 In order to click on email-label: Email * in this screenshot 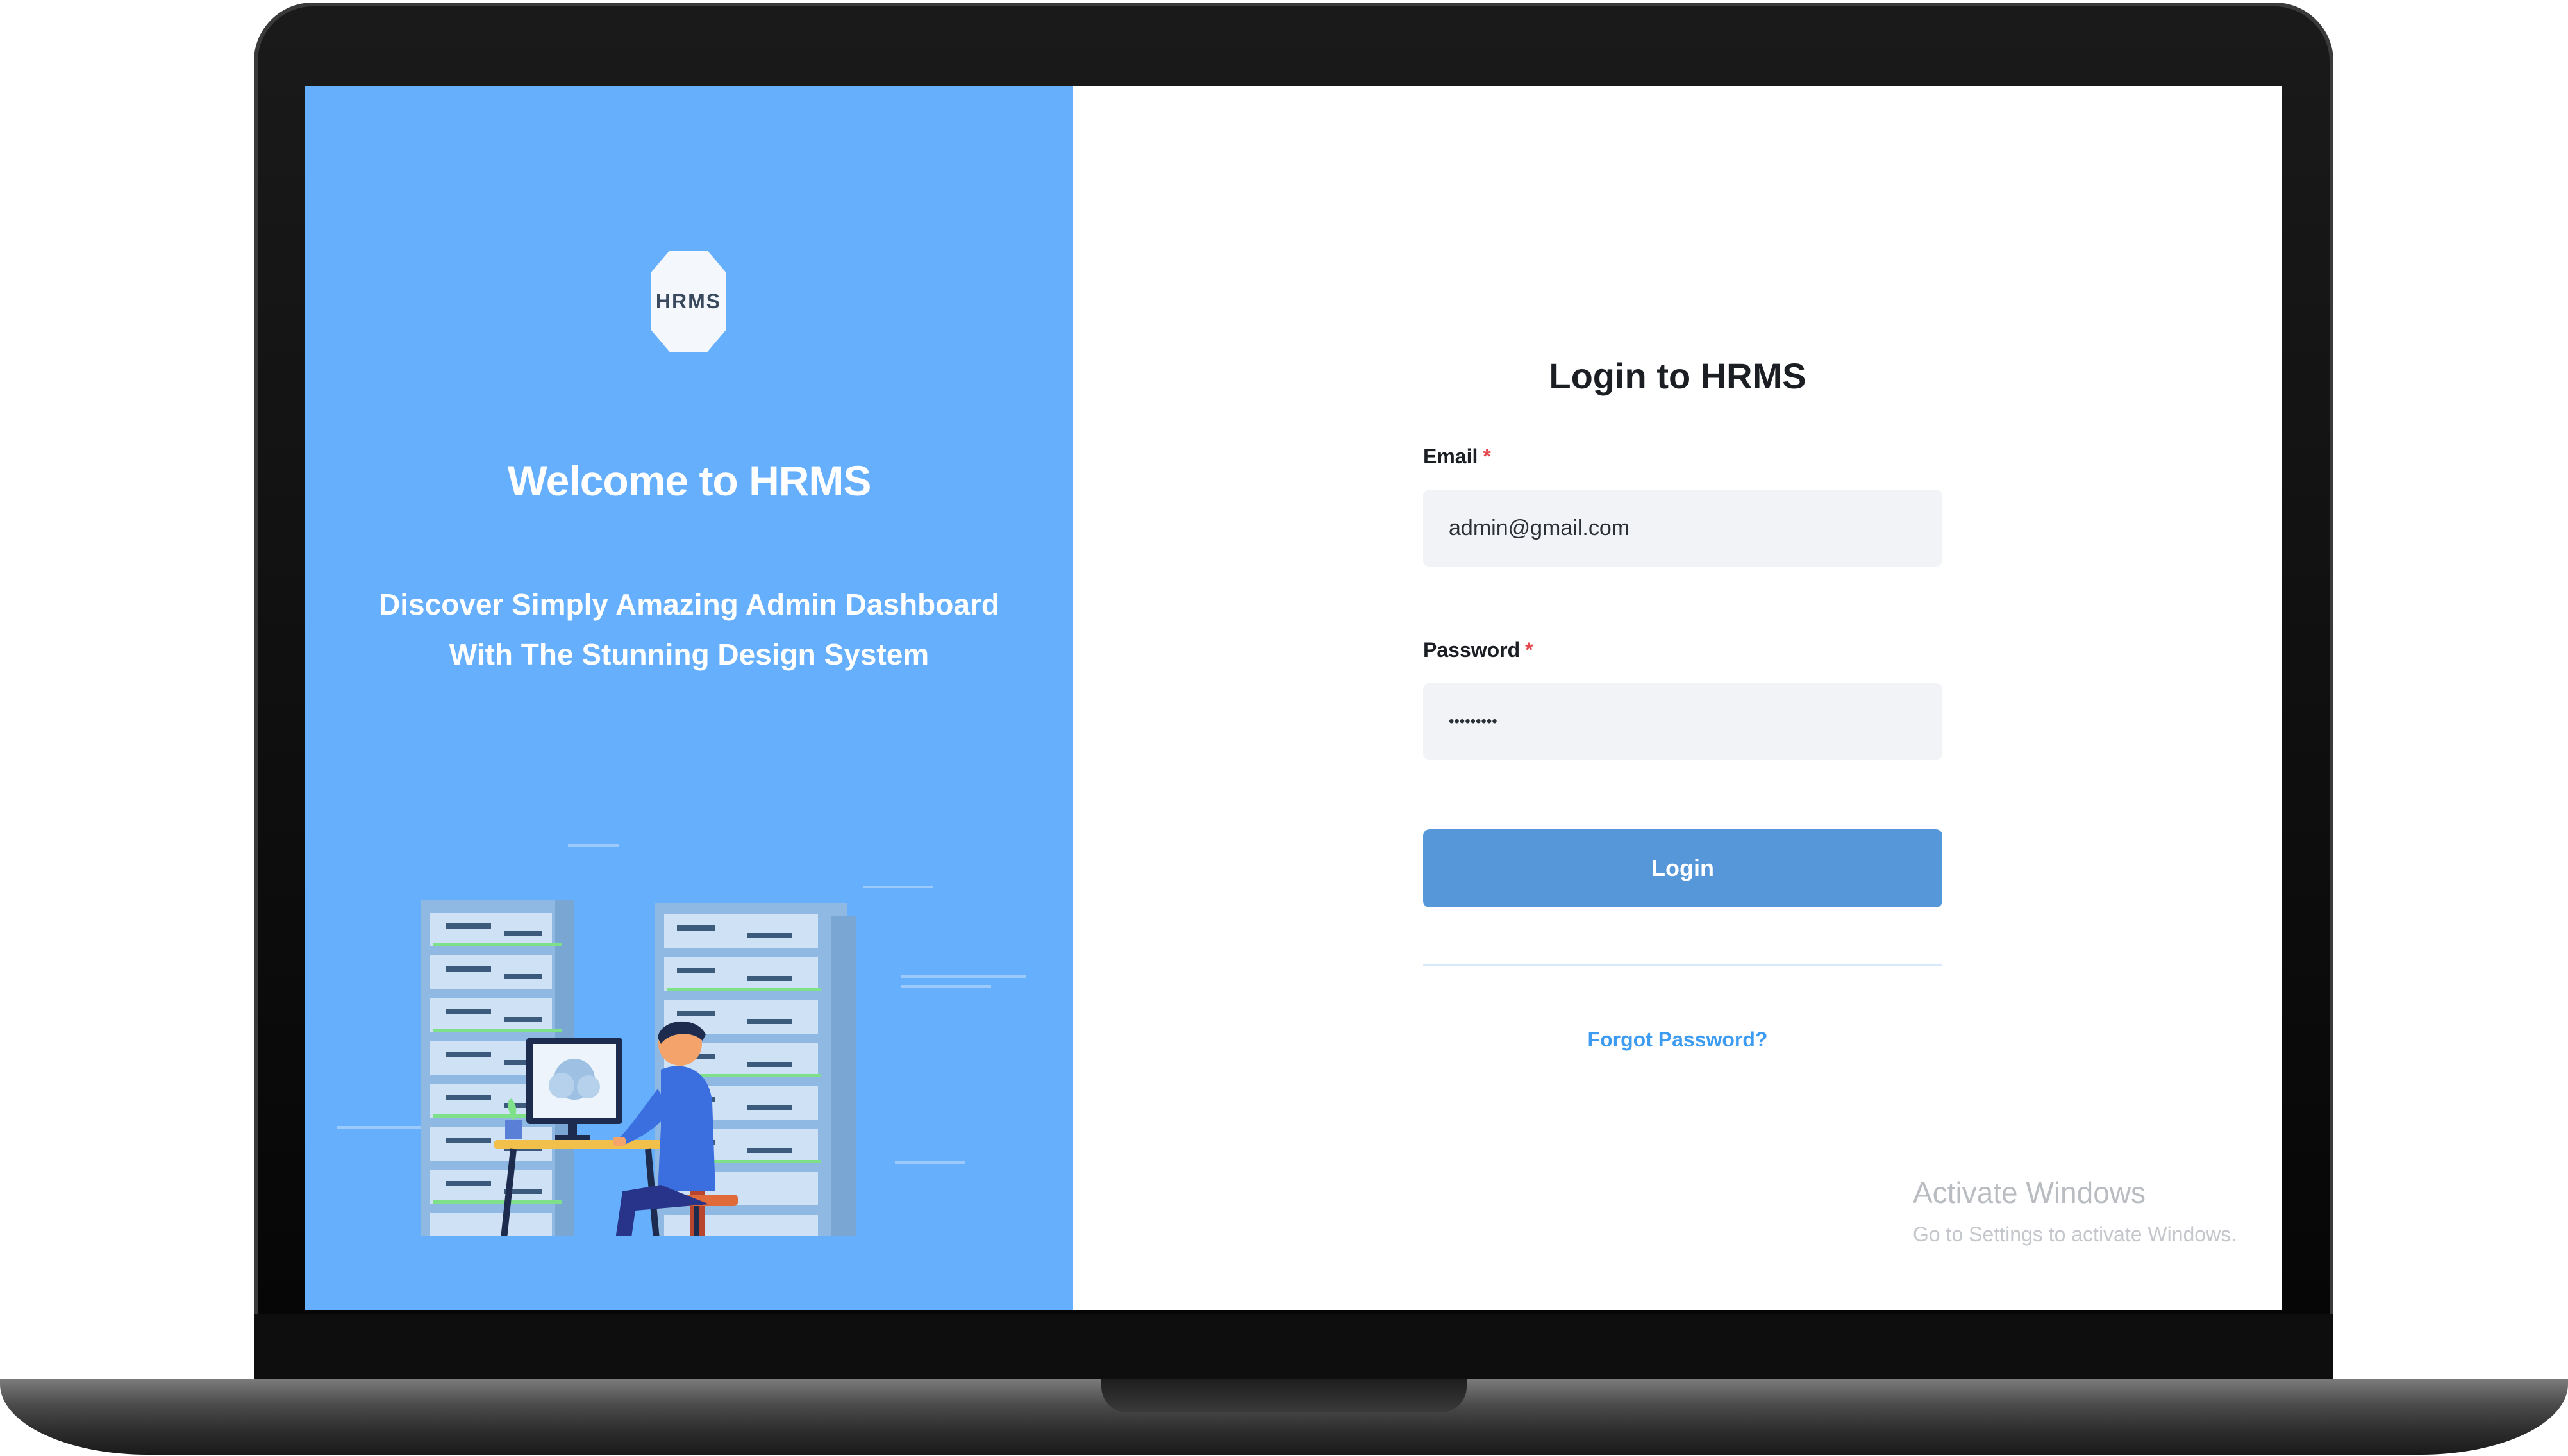, I will do `click(1457, 457)`.